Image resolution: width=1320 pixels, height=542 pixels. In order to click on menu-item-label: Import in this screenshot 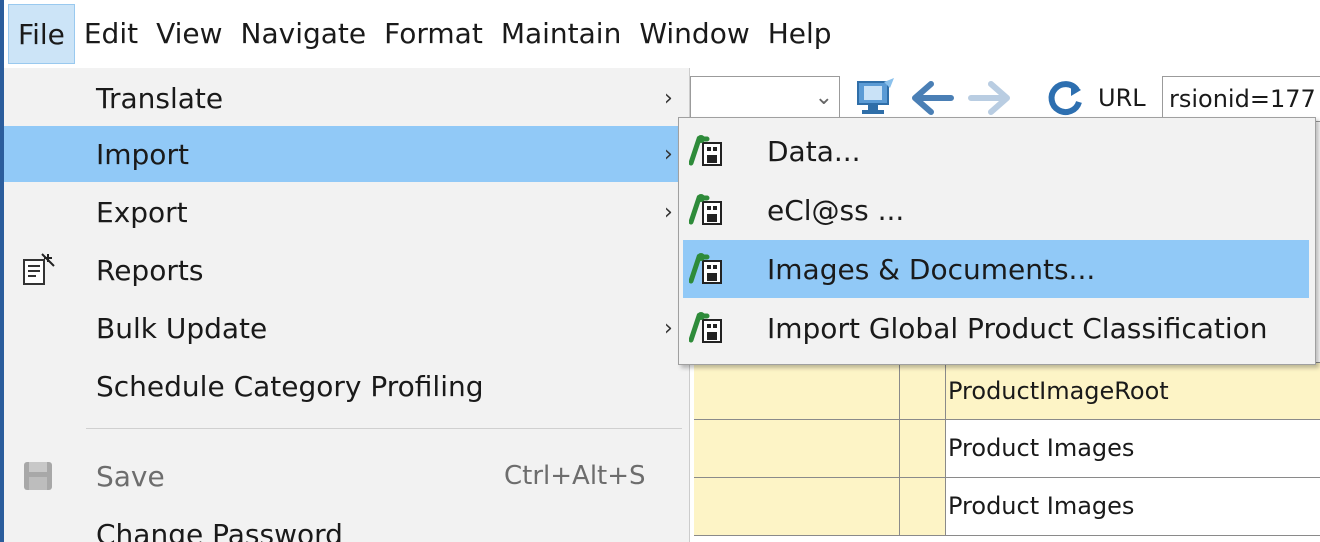, I will do `click(142, 154)`.